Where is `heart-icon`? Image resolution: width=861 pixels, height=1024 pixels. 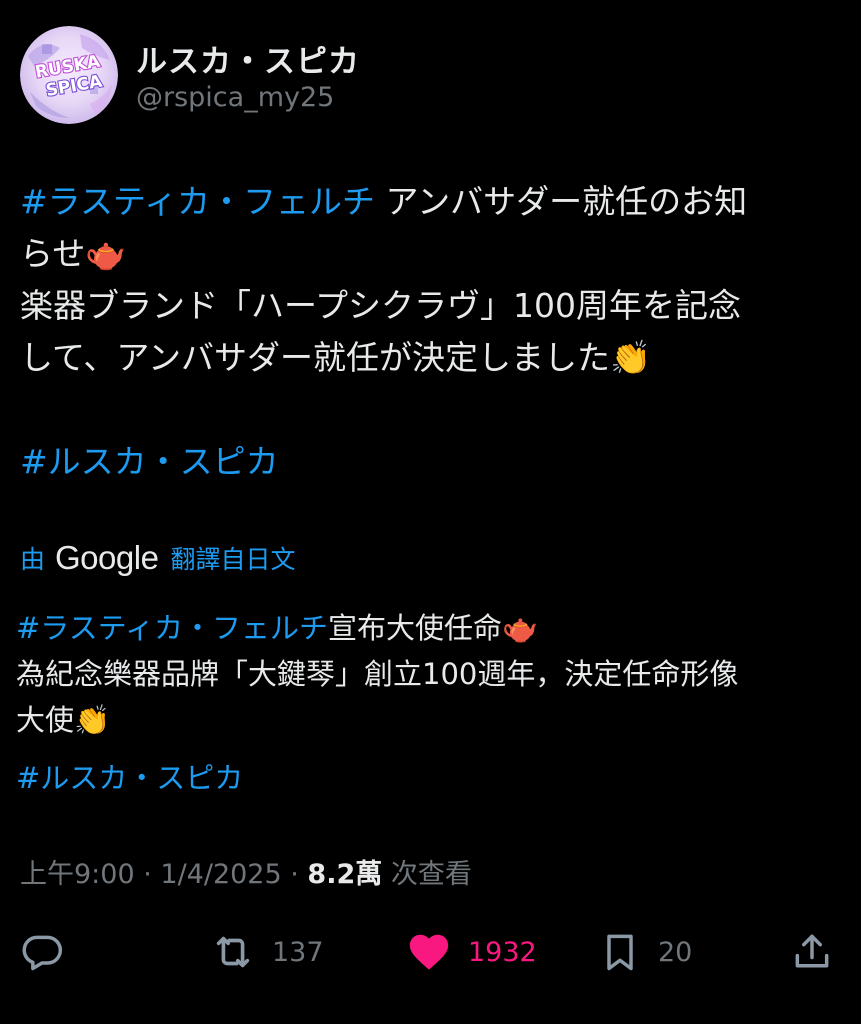 heart-icon is located at coordinates (429, 952).